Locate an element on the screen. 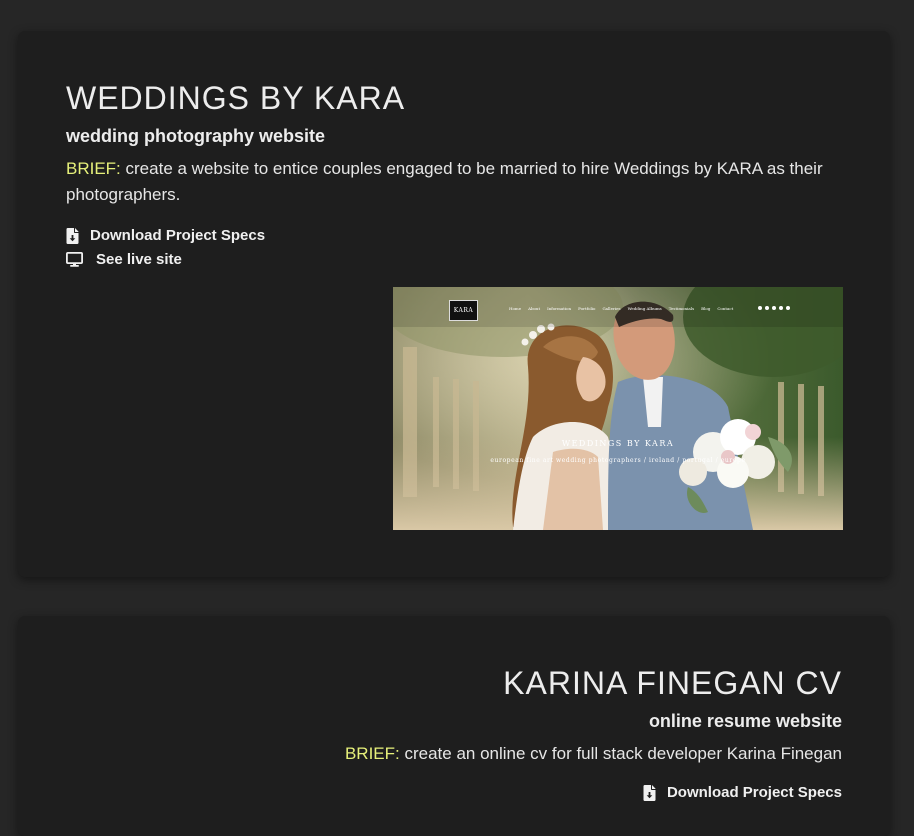 The width and height of the screenshot is (914, 836). project-subtitle: wedding photography website is located at coordinates (196, 136).